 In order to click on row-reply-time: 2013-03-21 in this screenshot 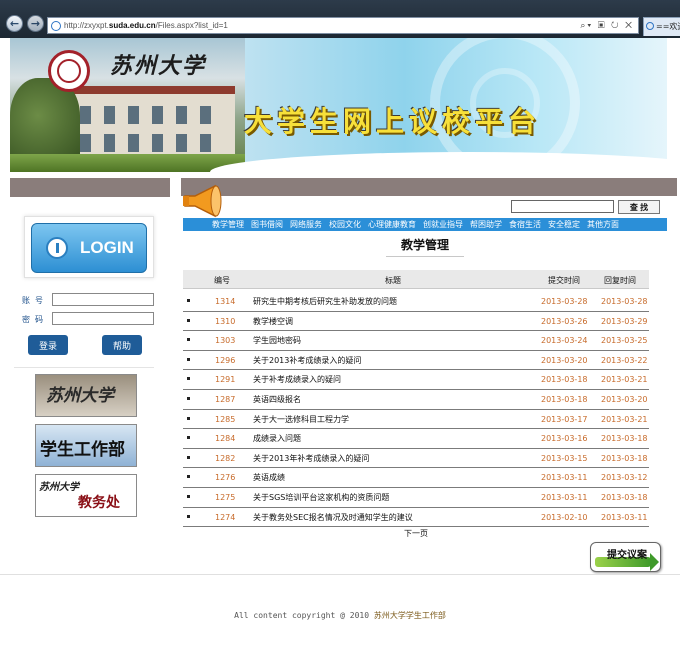, I will do `click(624, 419)`.